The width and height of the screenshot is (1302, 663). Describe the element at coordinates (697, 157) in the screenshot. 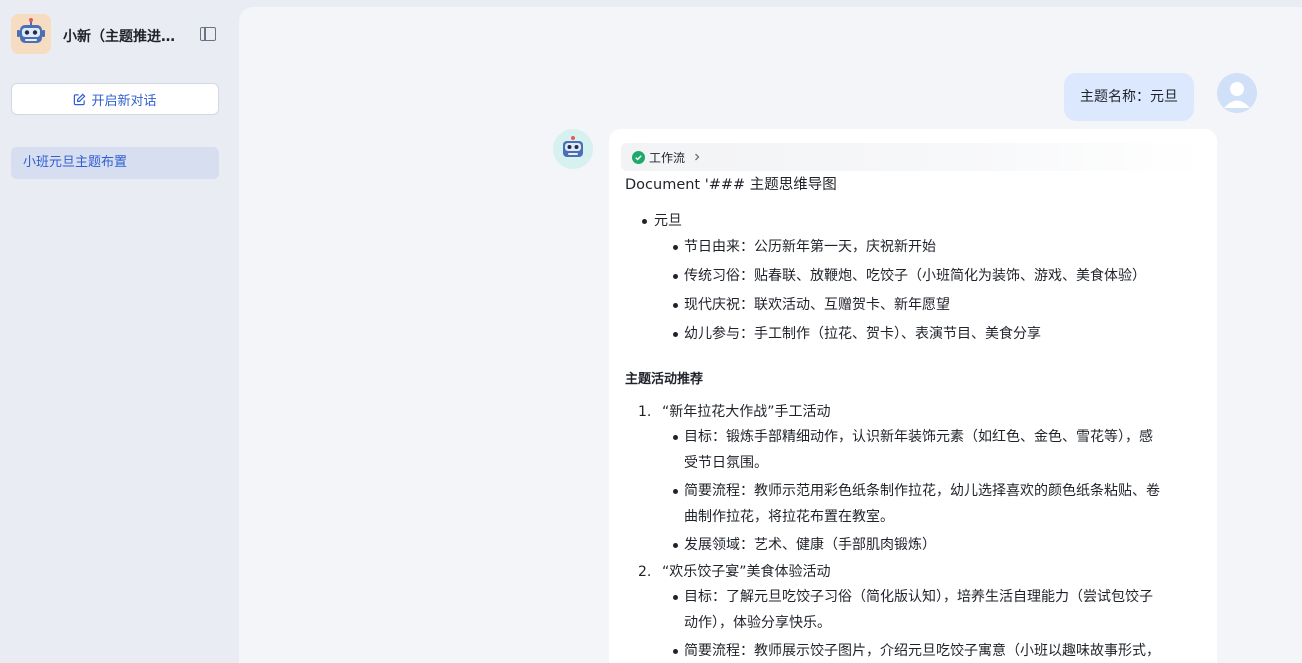

I see `chevron-right-icon` at that location.